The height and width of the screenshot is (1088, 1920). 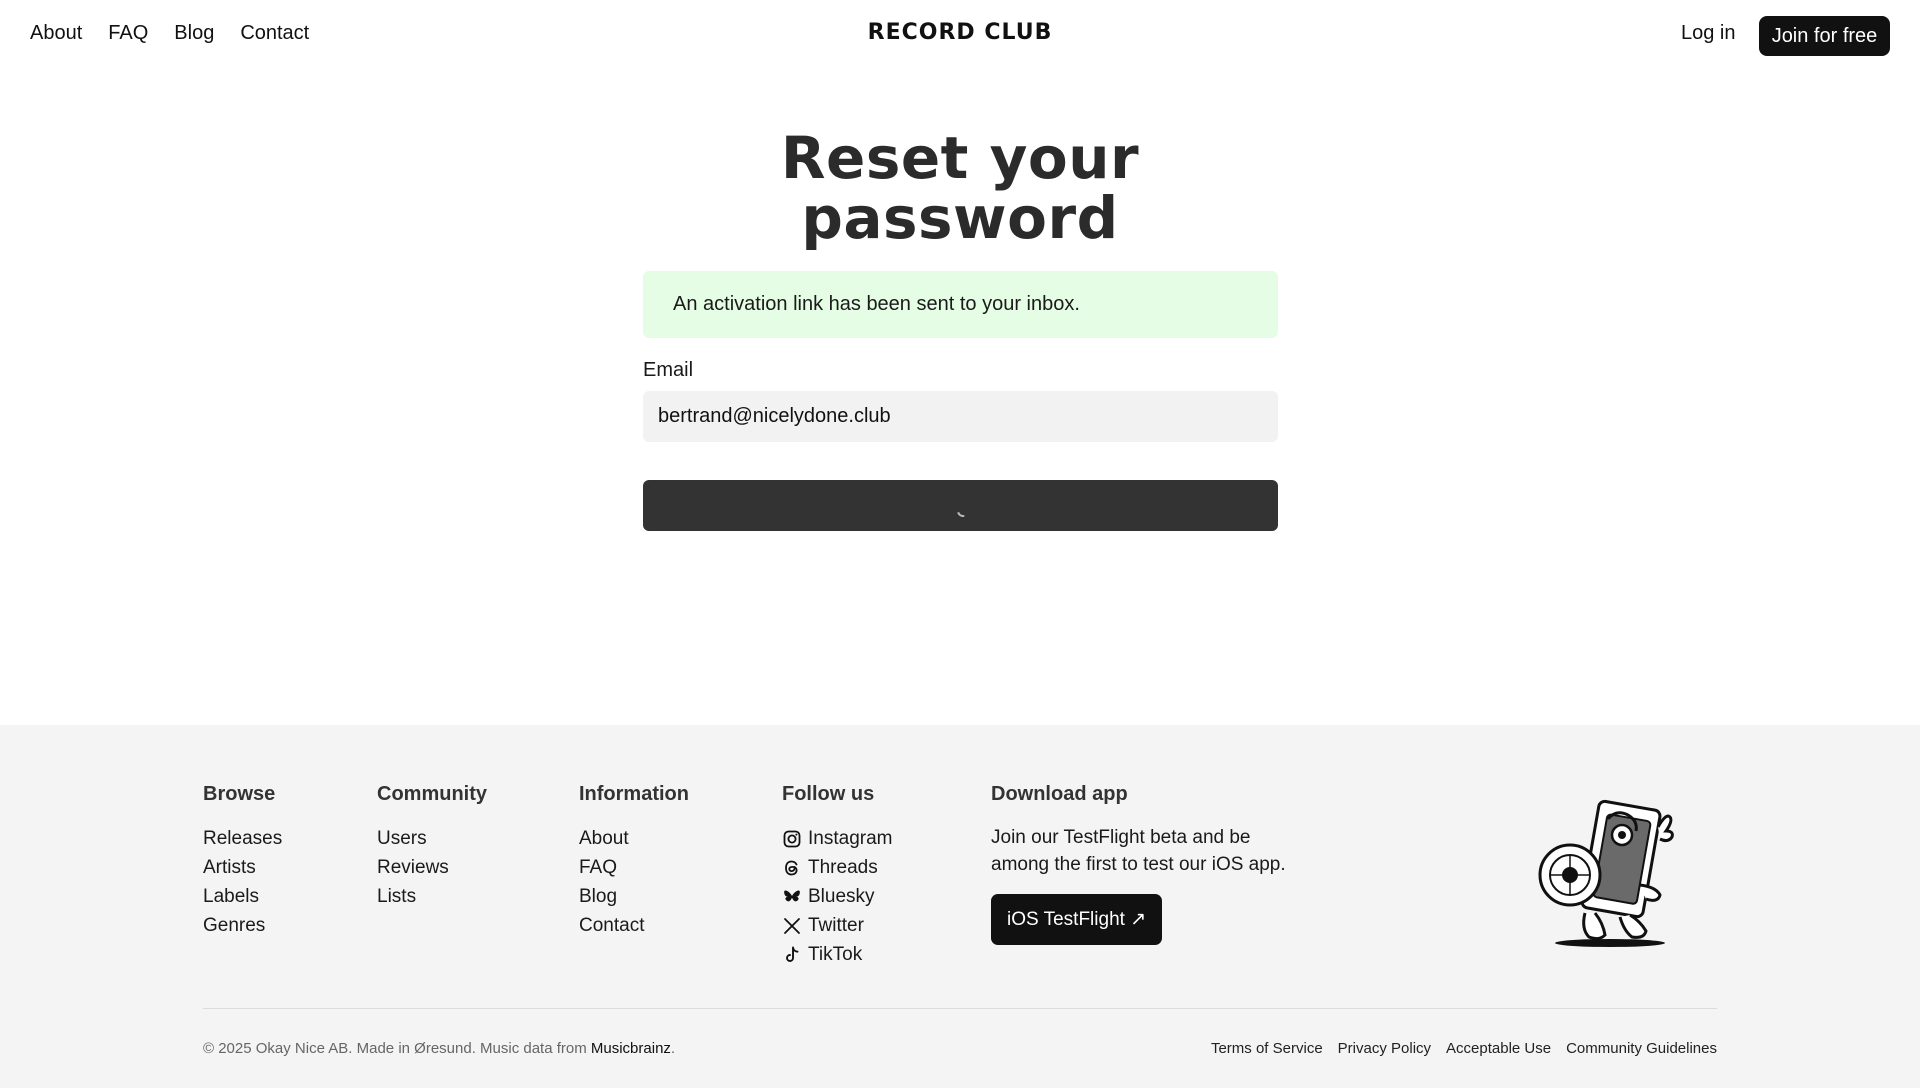 What do you see at coordinates (792, 954) in the screenshot?
I see `tiktok-icon` at bounding box center [792, 954].